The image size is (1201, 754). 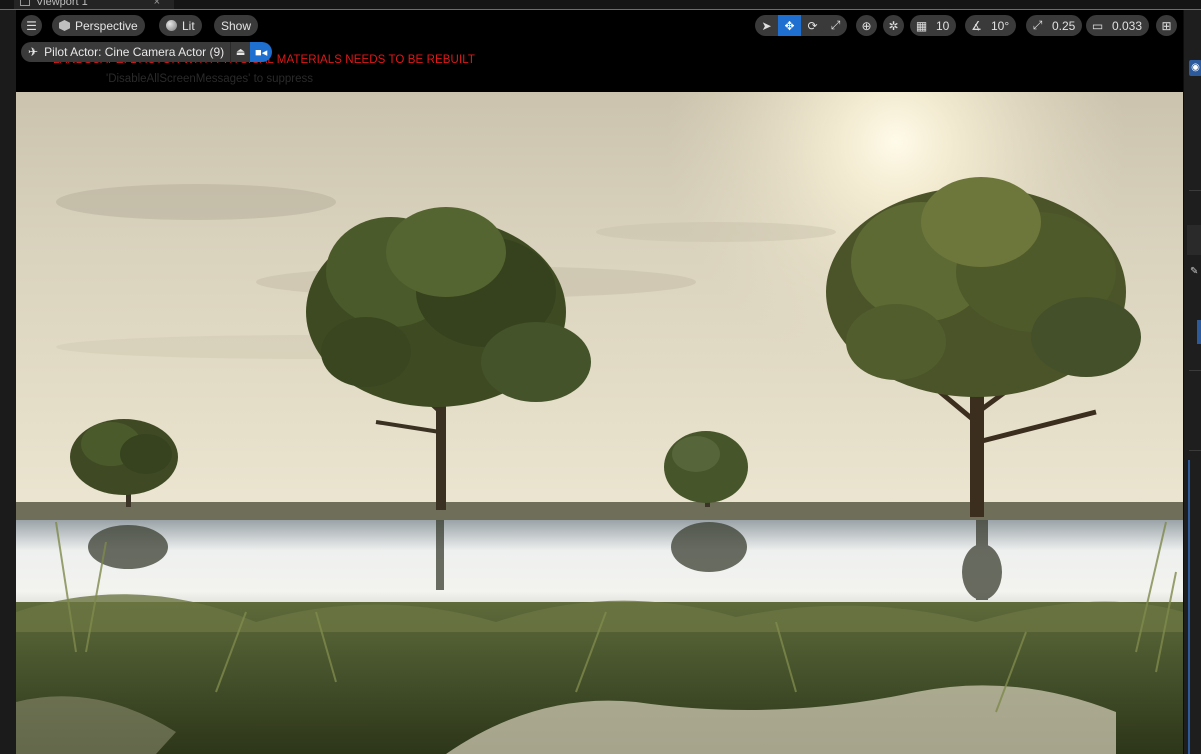 I want to click on camera-speed-value: 0.033, so click(x=1129, y=26).